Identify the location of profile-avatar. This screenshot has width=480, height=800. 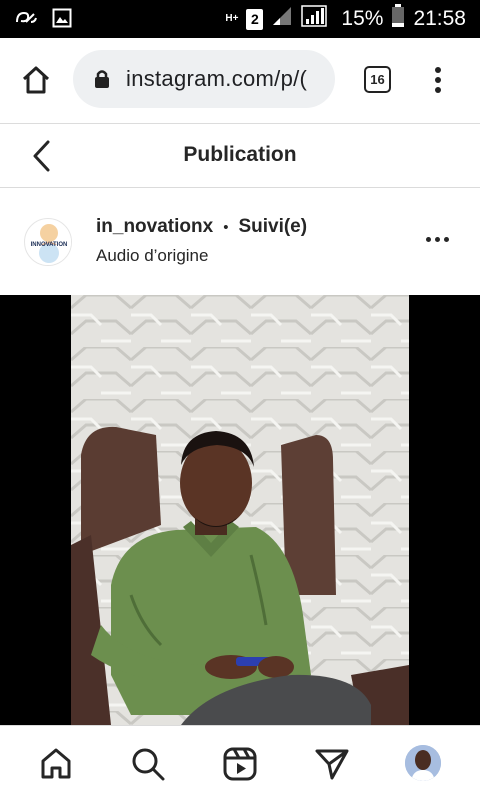
(423, 763).